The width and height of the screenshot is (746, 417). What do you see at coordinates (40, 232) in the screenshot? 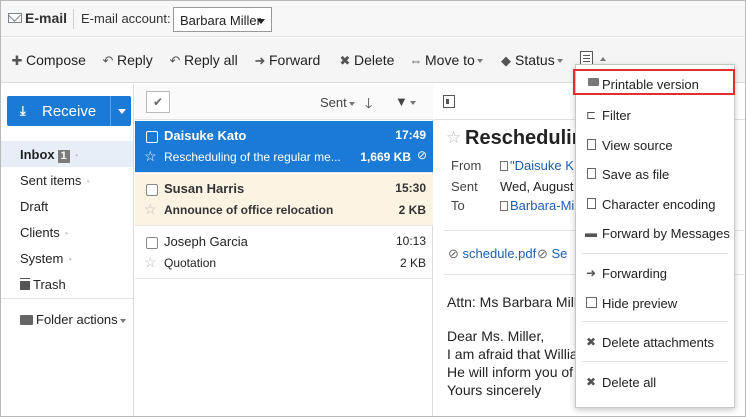
I see `folder-label: Clients` at bounding box center [40, 232].